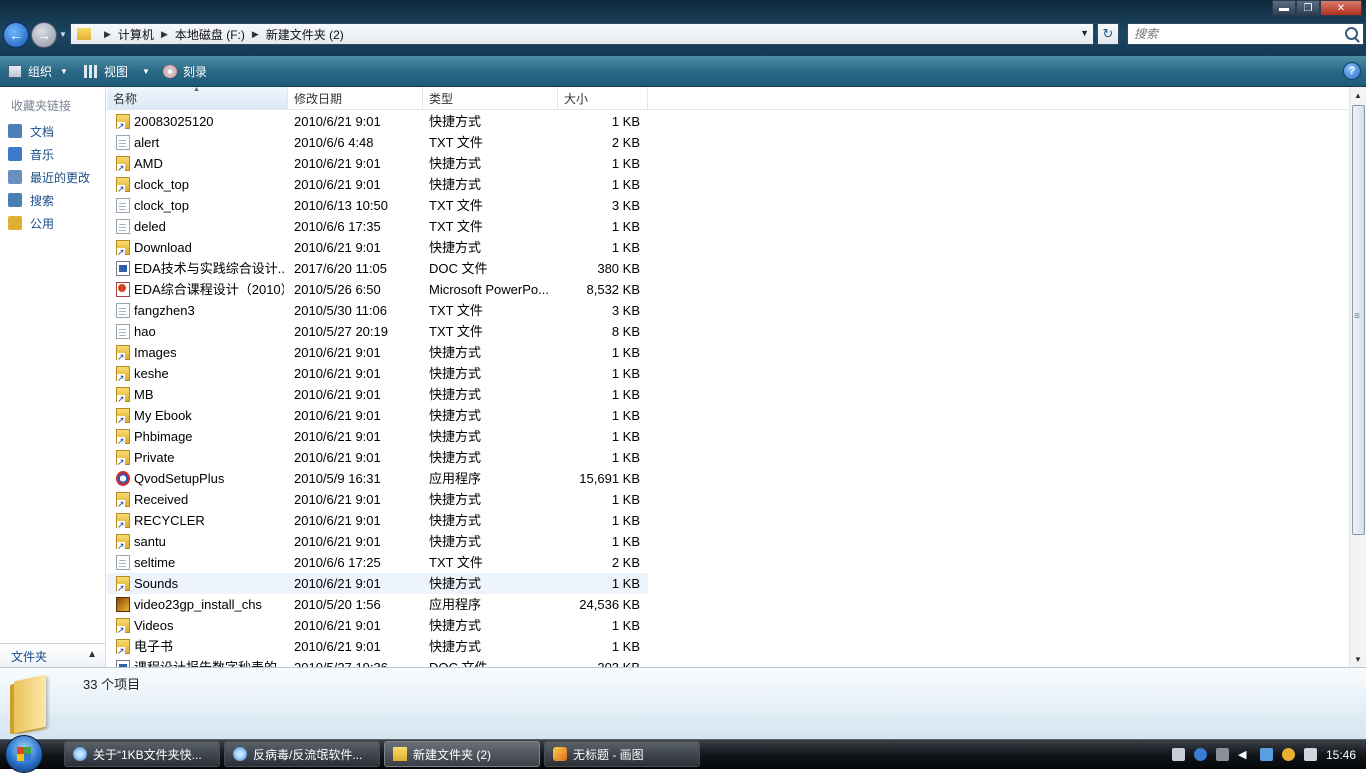 The height and width of the screenshot is (773, 1366). Describe the element at coordinates (63, 34) in the screenshot. I see `recent-pages-dropdown-icon: ▼` at that location.